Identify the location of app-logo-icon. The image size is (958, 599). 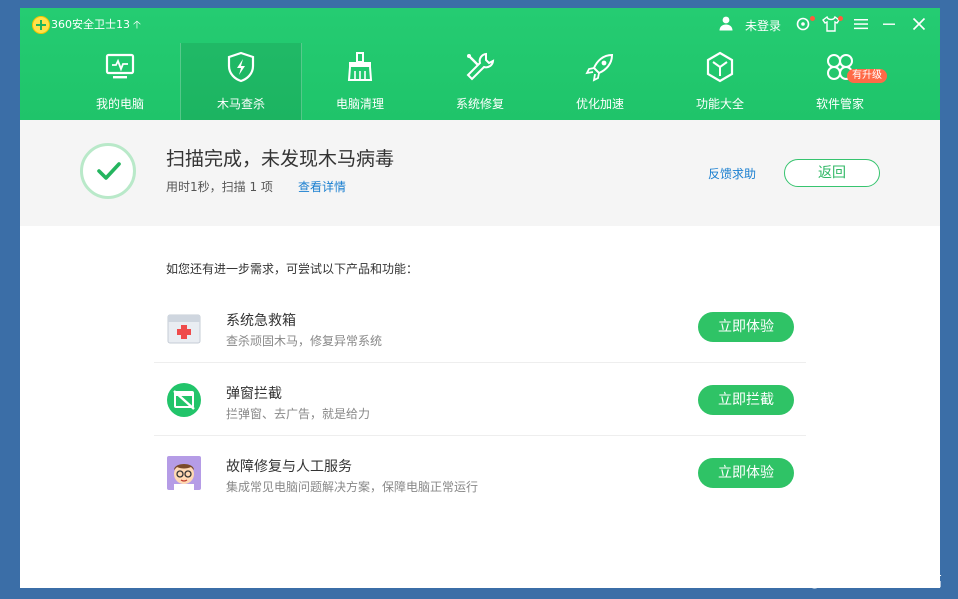
(41, 25).